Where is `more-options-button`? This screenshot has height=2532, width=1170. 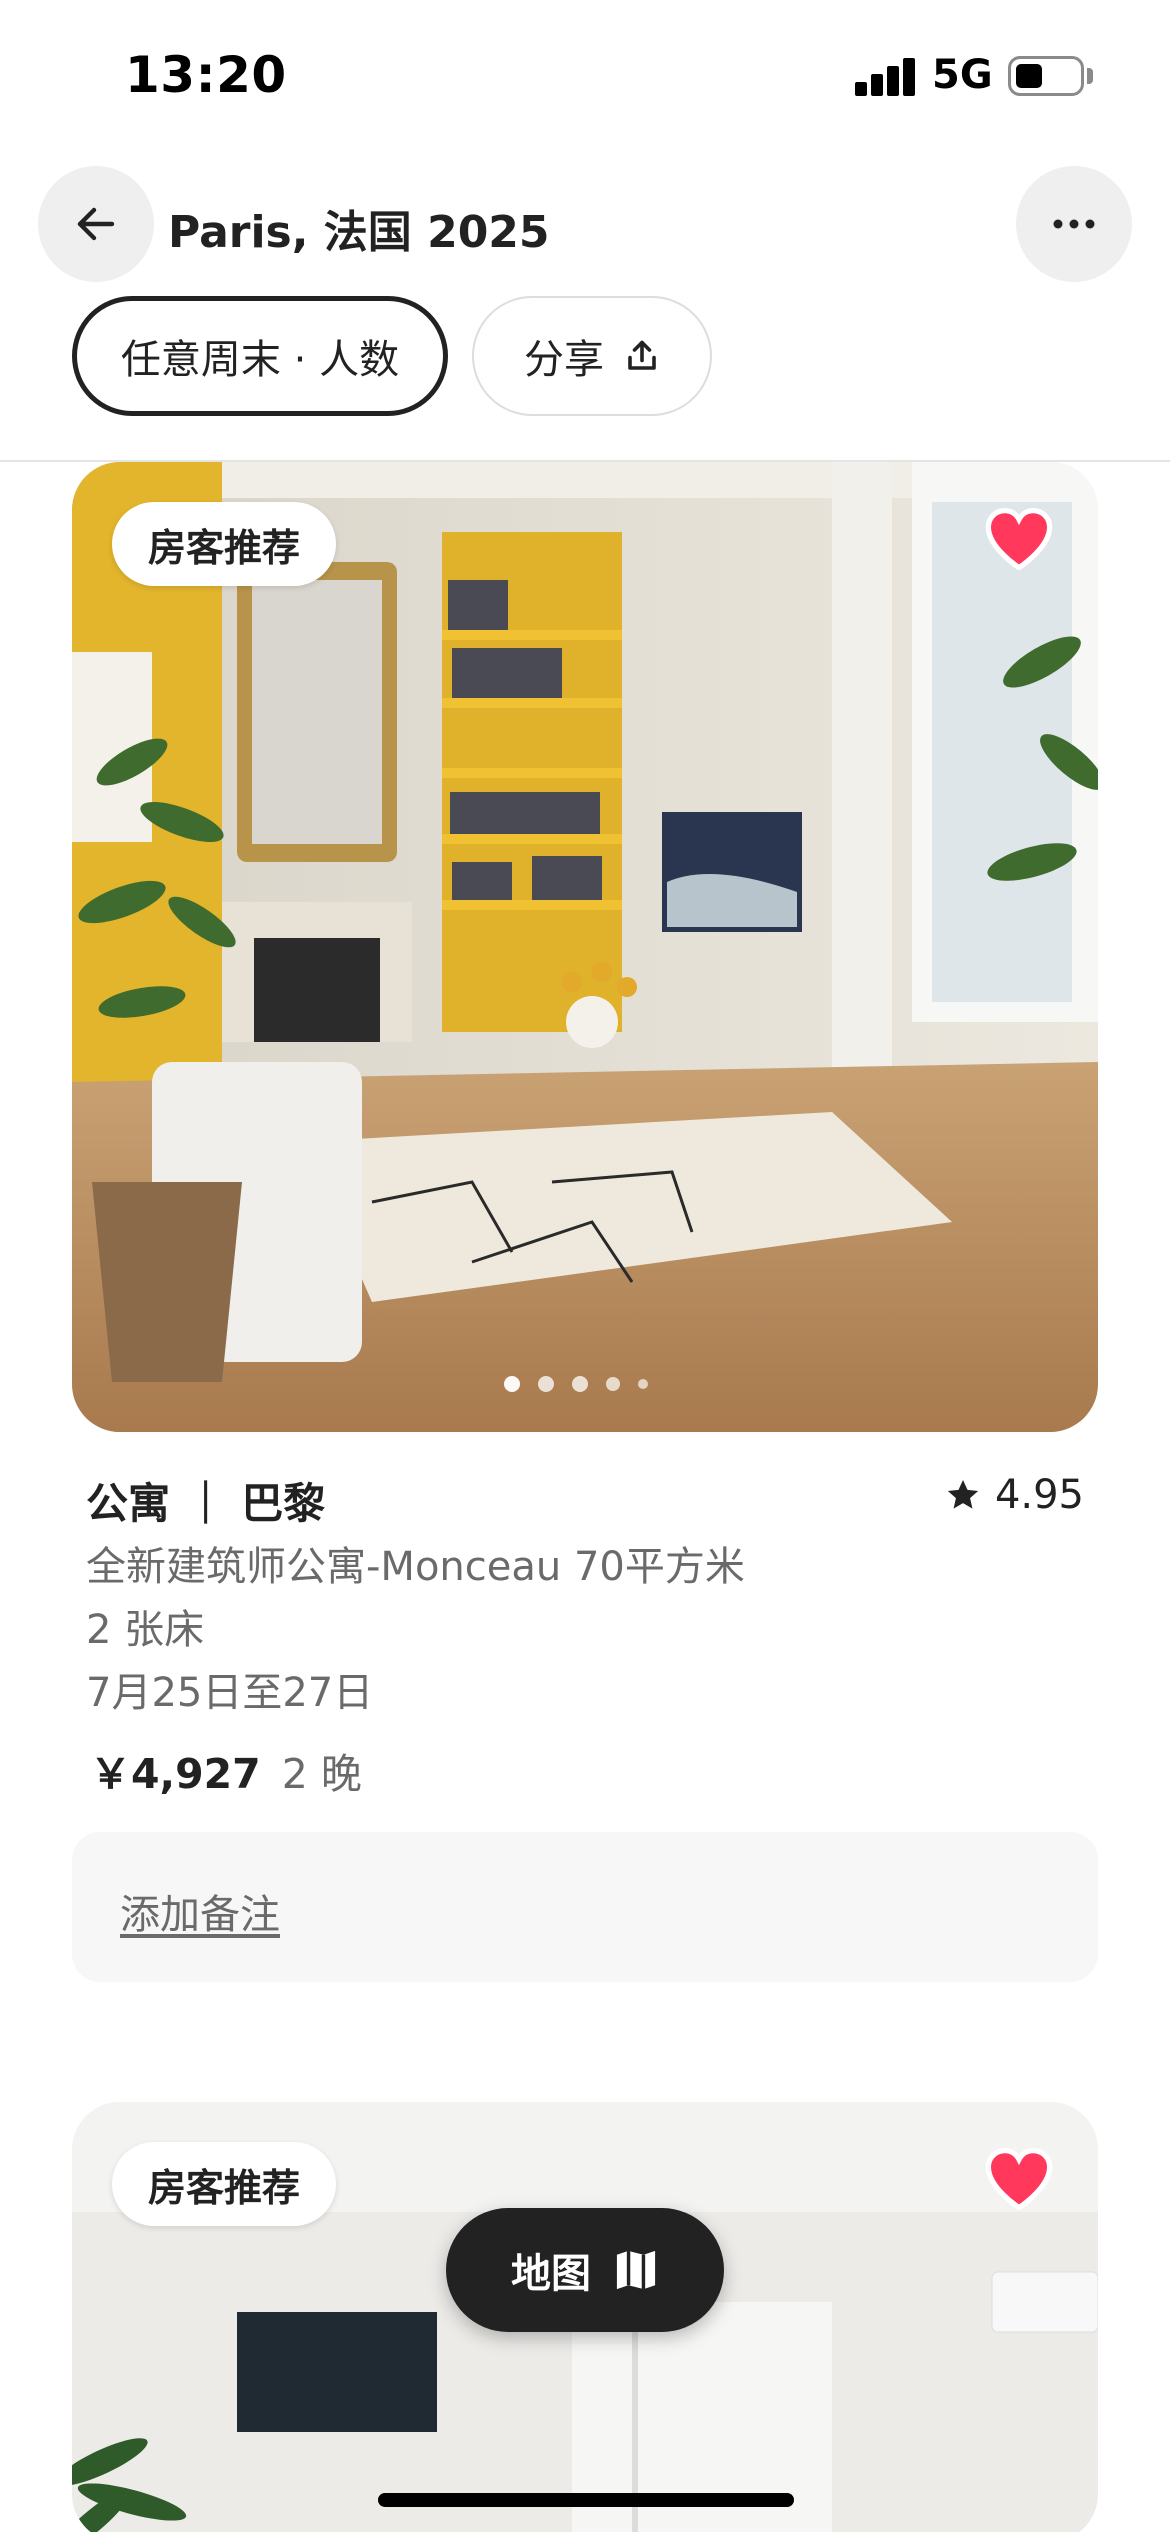 more-options-button is located at coordinates (1074, 224).